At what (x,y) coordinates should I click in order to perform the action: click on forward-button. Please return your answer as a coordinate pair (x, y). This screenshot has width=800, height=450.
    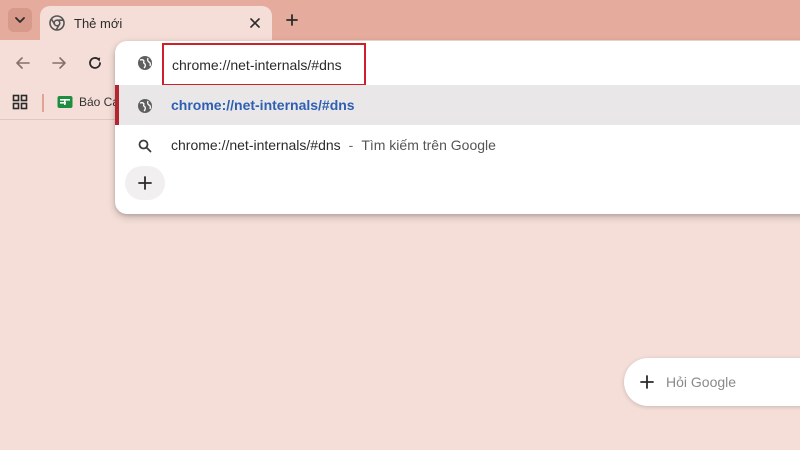
    Looking at the image, I should click on (59, 63).